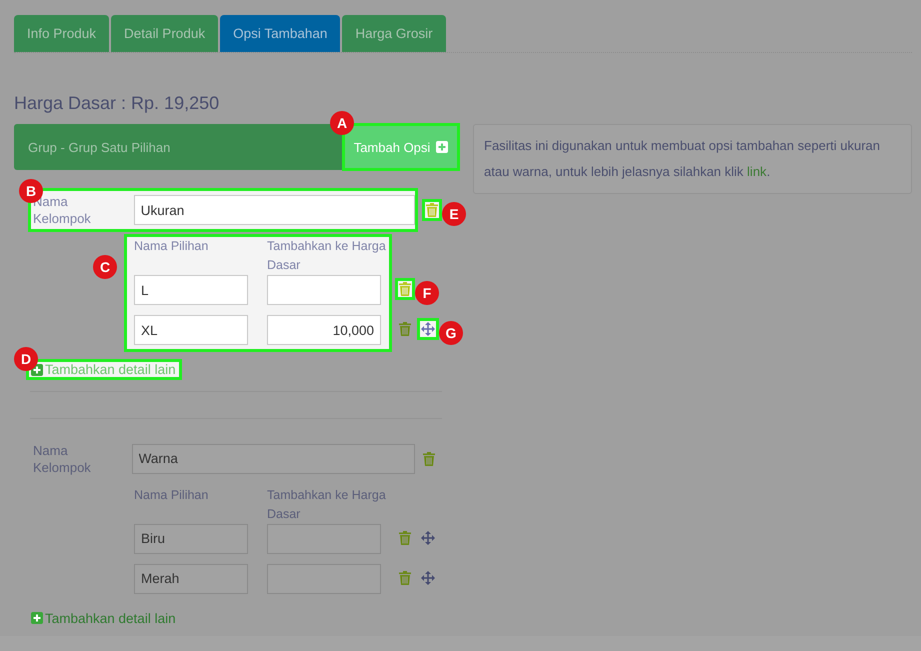 This screenshot has width=921, height=651. What do you see at coordinates (191, 579) in the screenshot?
I see `input-field: Merah` at bounding box center [191, 579].